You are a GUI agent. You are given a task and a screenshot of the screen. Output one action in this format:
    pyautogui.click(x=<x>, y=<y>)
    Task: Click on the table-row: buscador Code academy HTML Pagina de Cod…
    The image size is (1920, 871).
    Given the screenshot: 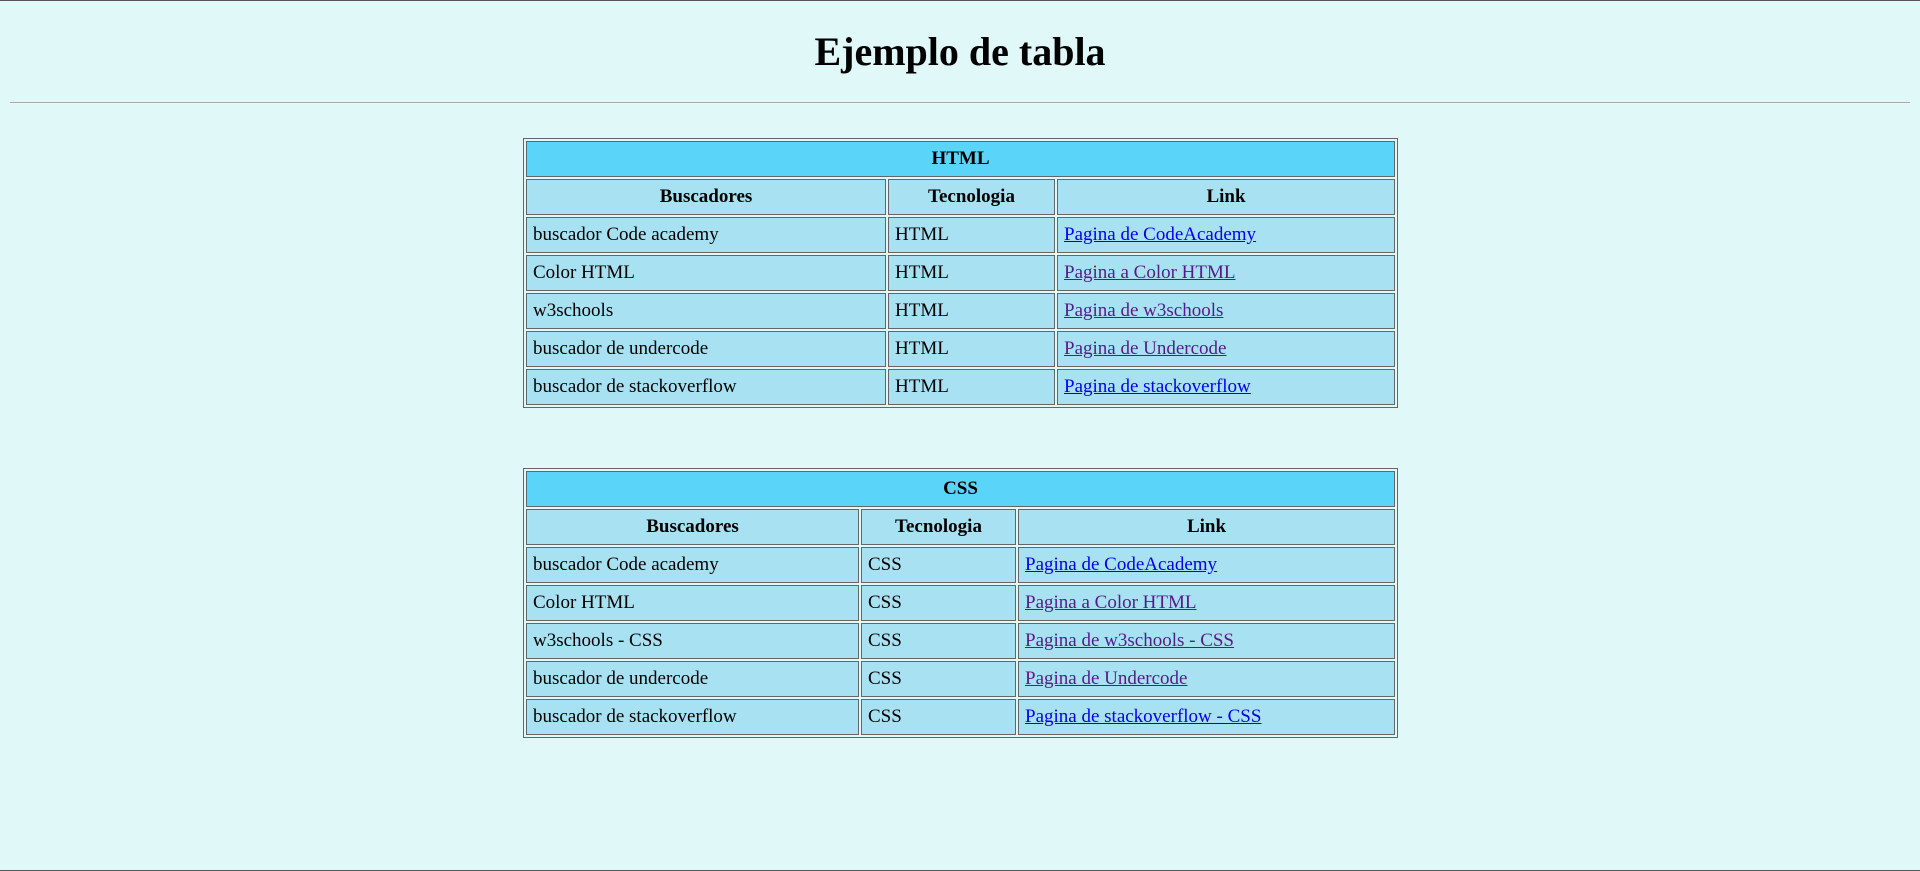 What is the action you would take?
    pyautogui.click(x=960, y=235)
    